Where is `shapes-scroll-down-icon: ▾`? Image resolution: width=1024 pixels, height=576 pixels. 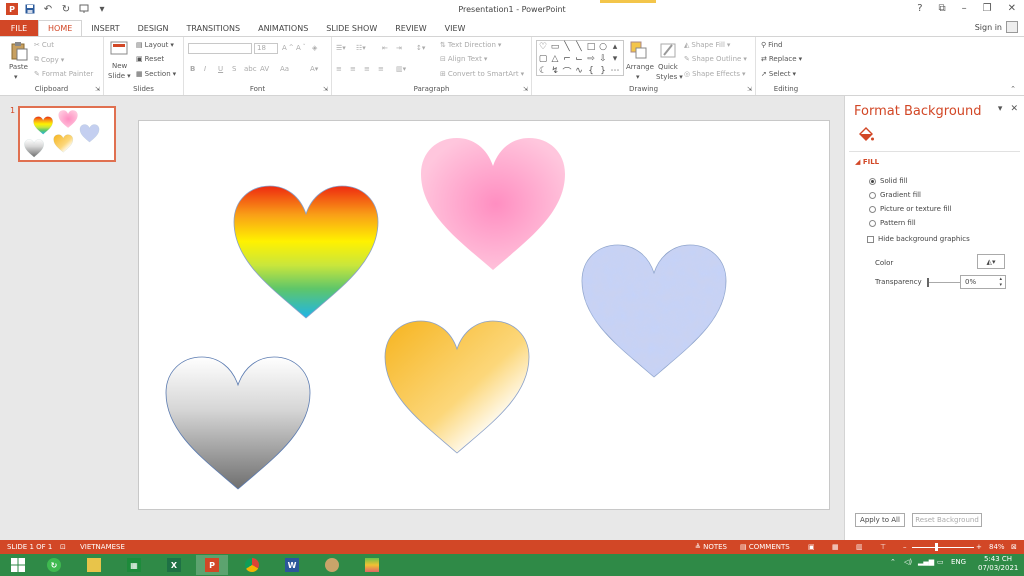 shapes-scroll-down-icon: ▾ is located at coordinates (615, 59).